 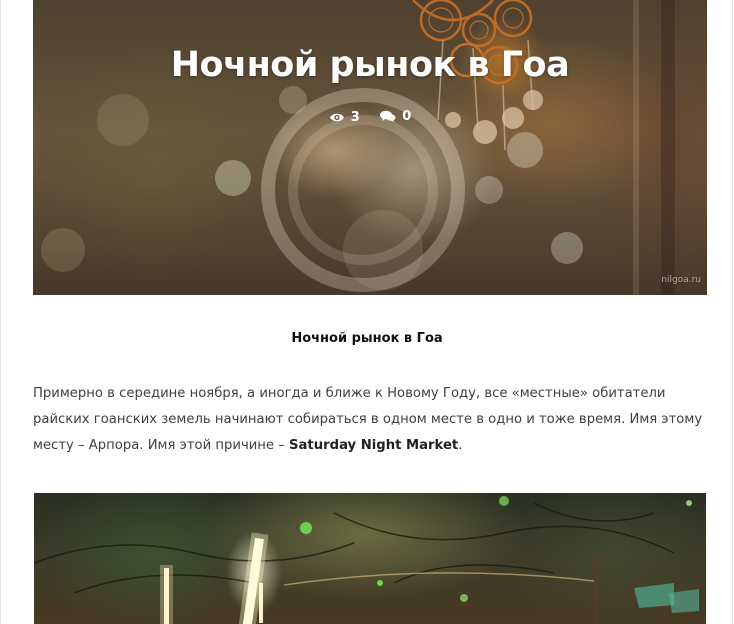 I want to click on post-title: Ночной рынок в Гоа, so click(x=370, y=65).